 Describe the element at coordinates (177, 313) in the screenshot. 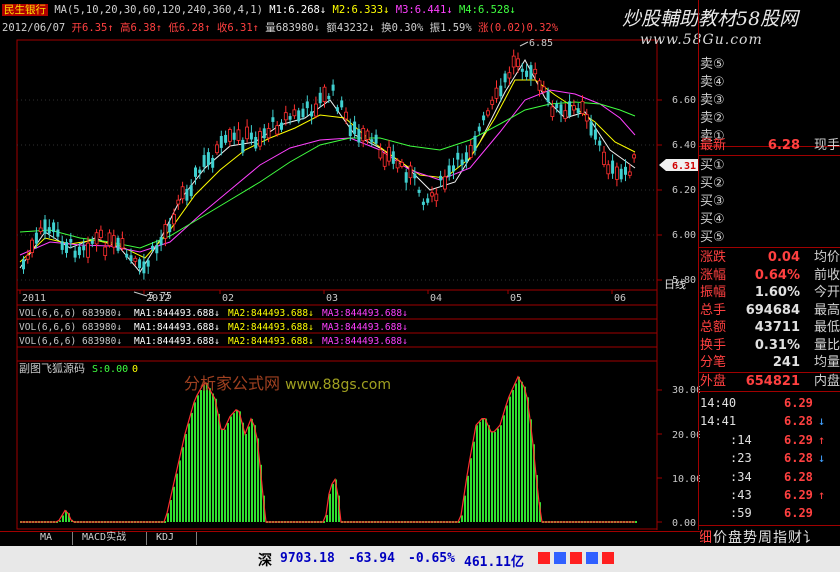

I see `vol-row-1-ma1: MA1:844493.688↓` at that location.